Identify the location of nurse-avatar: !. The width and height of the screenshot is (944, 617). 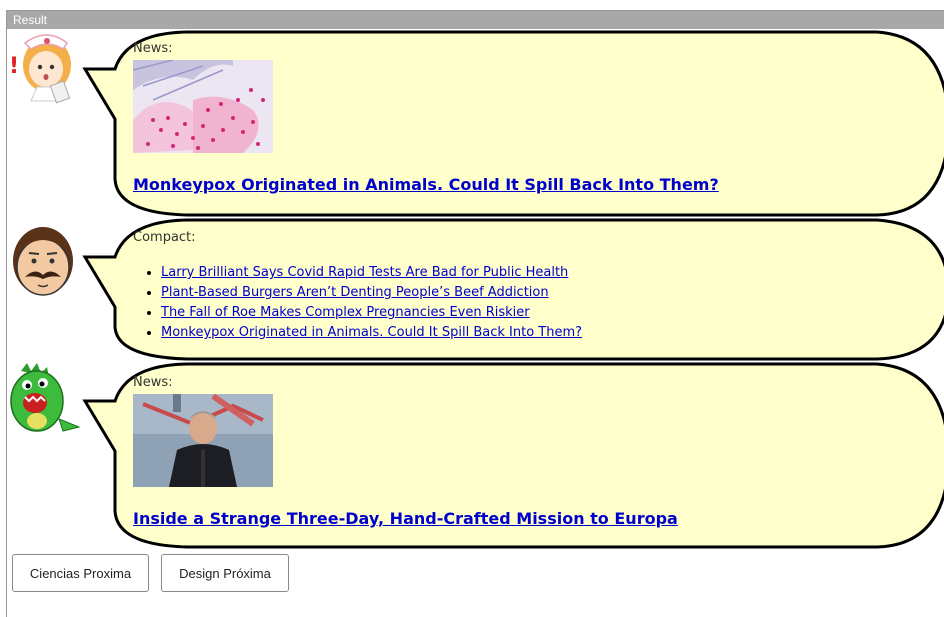
(44, 69).